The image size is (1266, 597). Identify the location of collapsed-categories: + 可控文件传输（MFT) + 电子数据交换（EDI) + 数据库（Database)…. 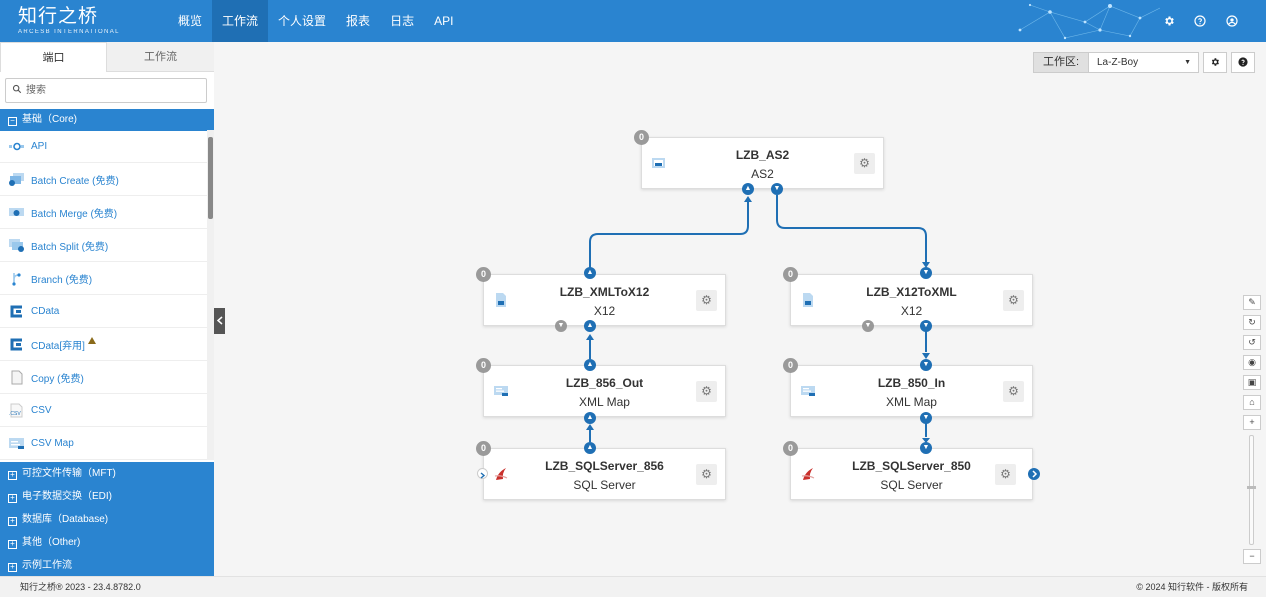
(107, 519).